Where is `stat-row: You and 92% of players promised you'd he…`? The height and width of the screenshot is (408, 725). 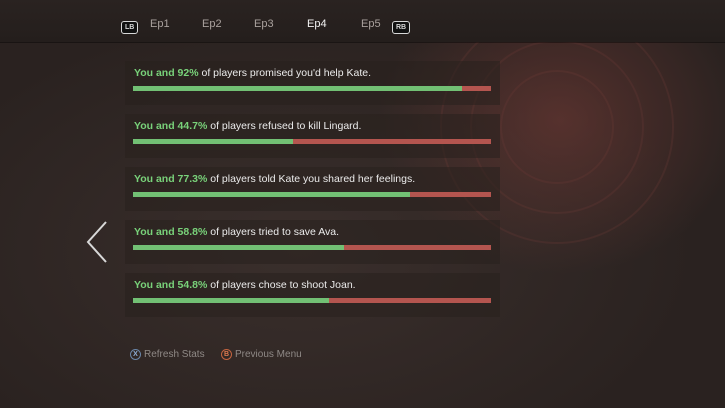 stat-row: You and 92% of players promised you'd he… is located at coordinates (312, 83).